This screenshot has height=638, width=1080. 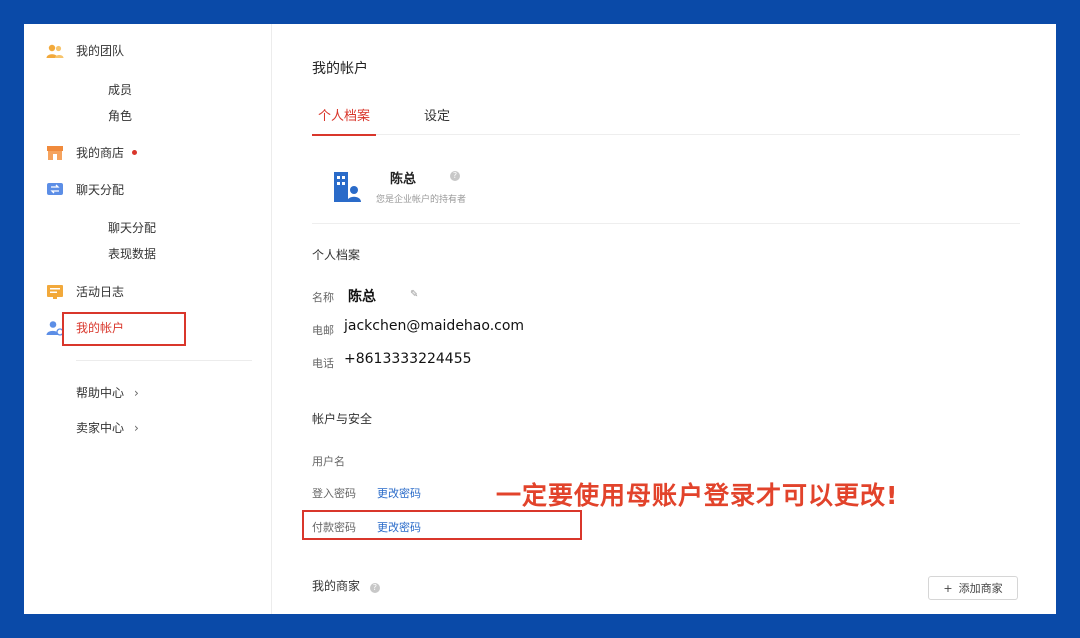 I want to click on email-value: jackchen@maidehao.com, so click(x=434, y=326).